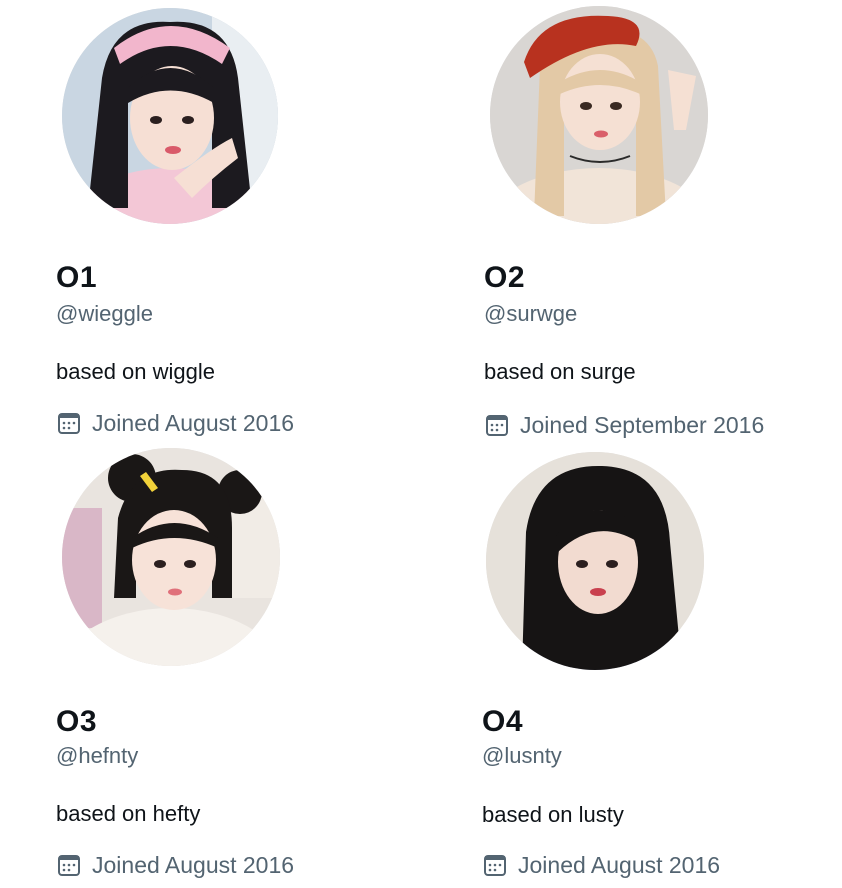 The height and width of the screenshot is (888, 842). What do you see at coordinates (522, 756) in the screenshot?
I see `username-handle: @lusnty` at bounding box center [522, 756].